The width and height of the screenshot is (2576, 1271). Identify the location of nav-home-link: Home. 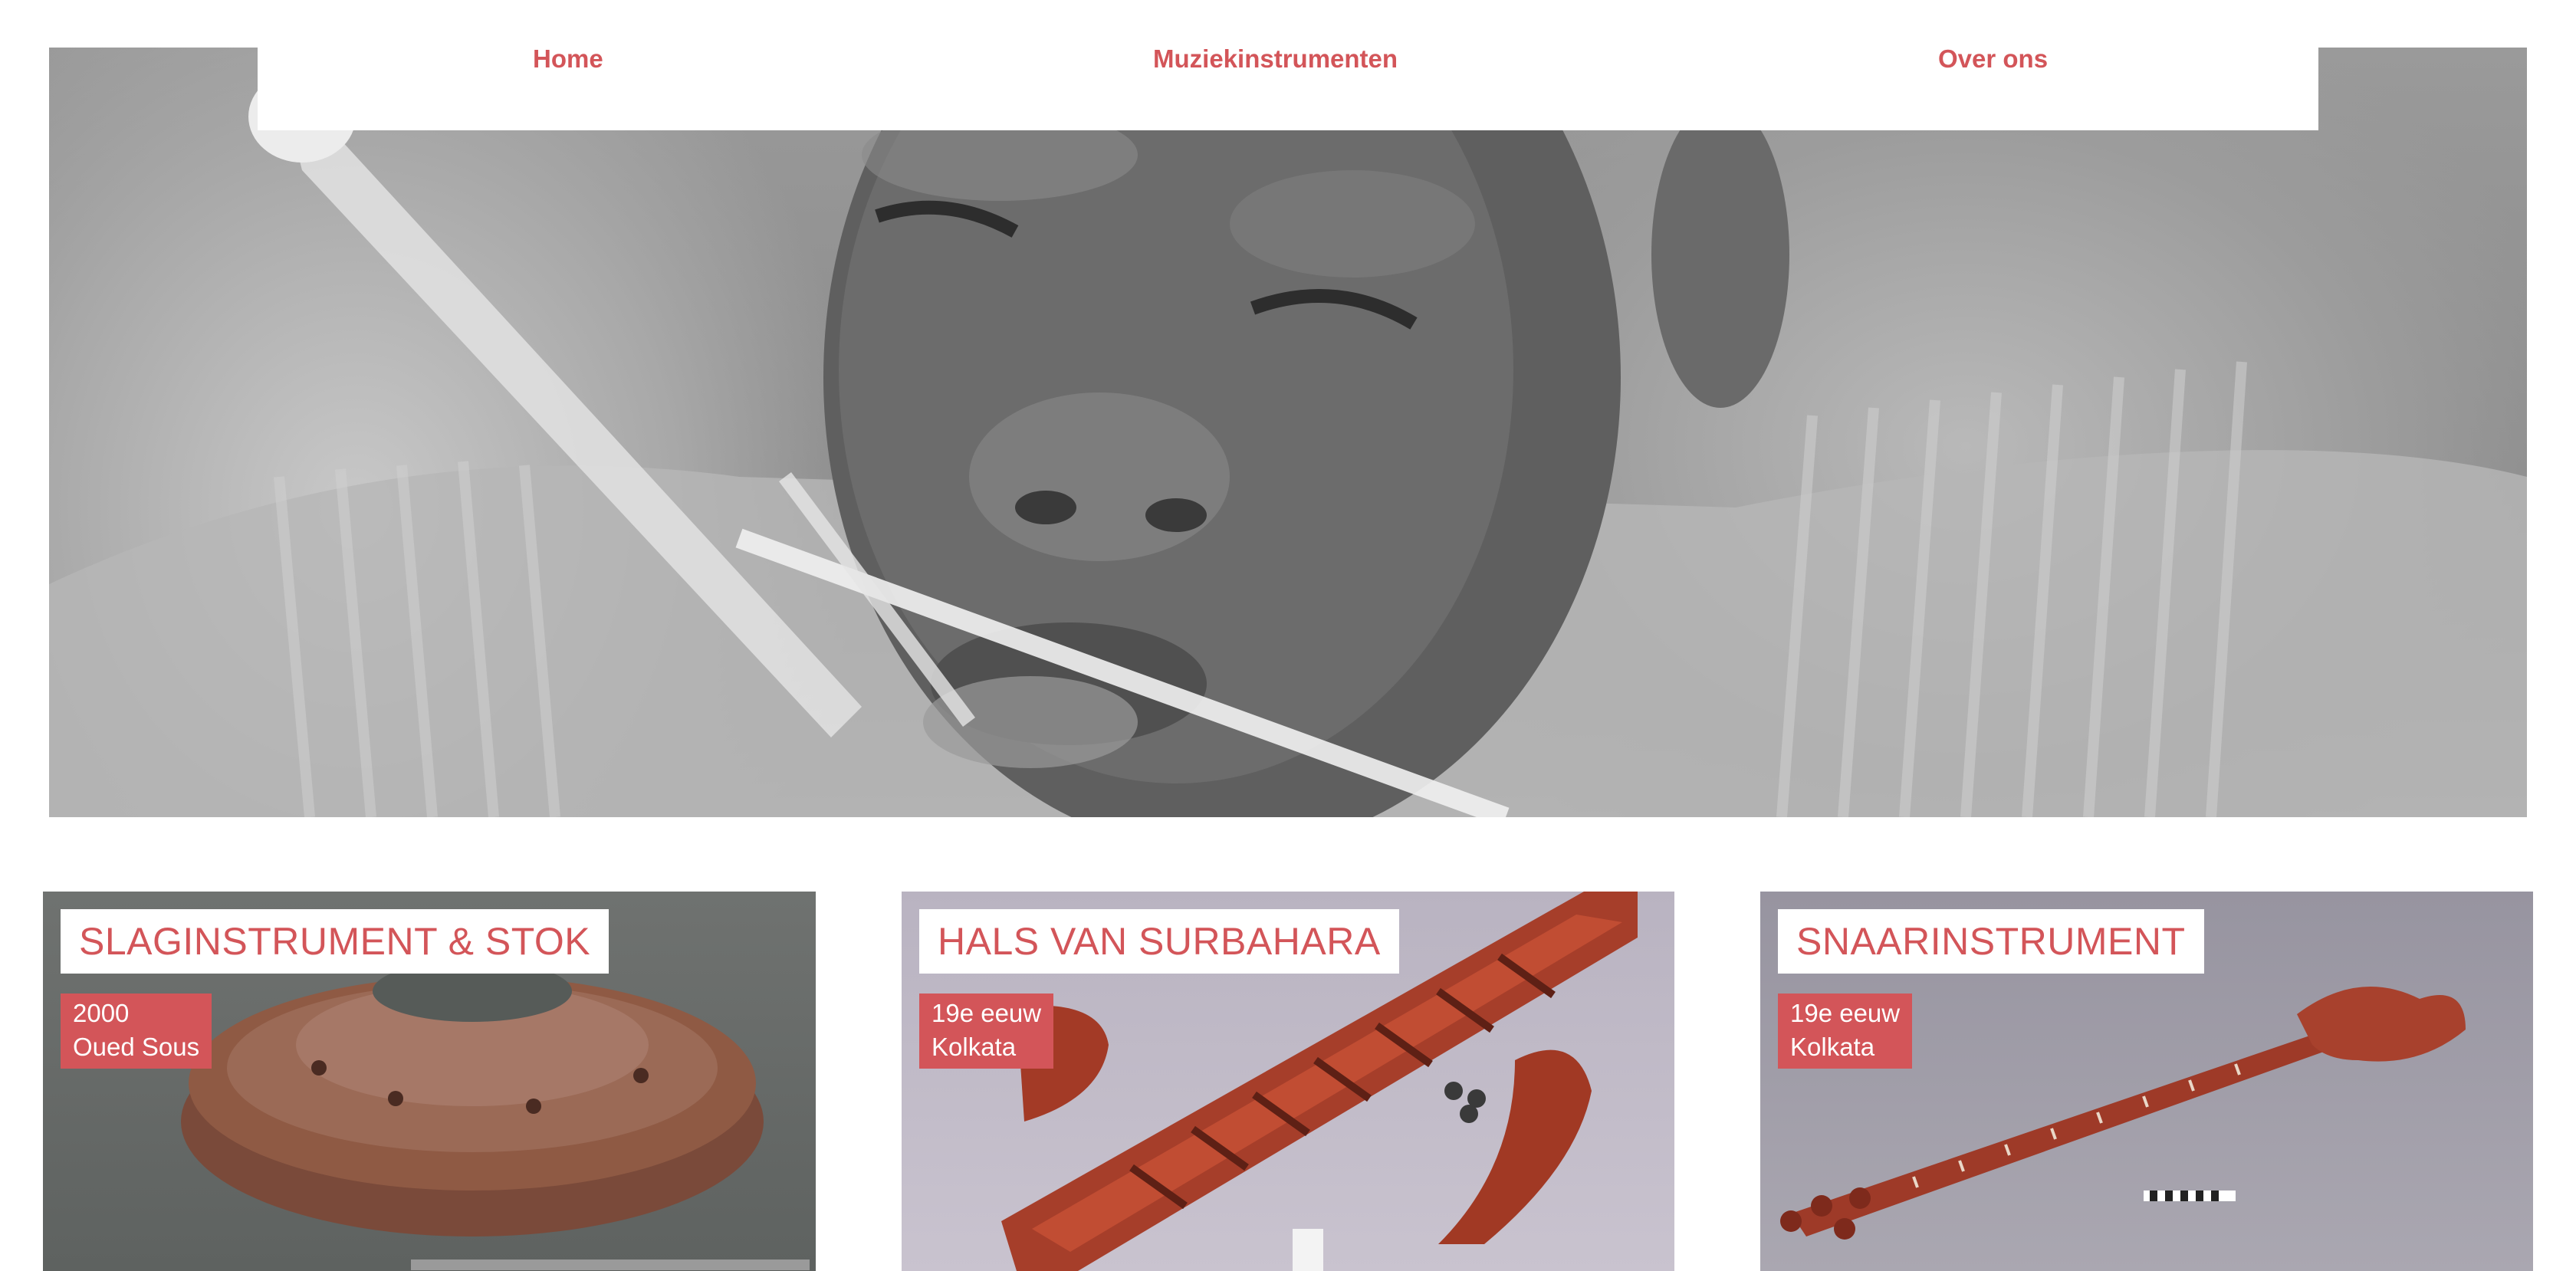
(568, 59).